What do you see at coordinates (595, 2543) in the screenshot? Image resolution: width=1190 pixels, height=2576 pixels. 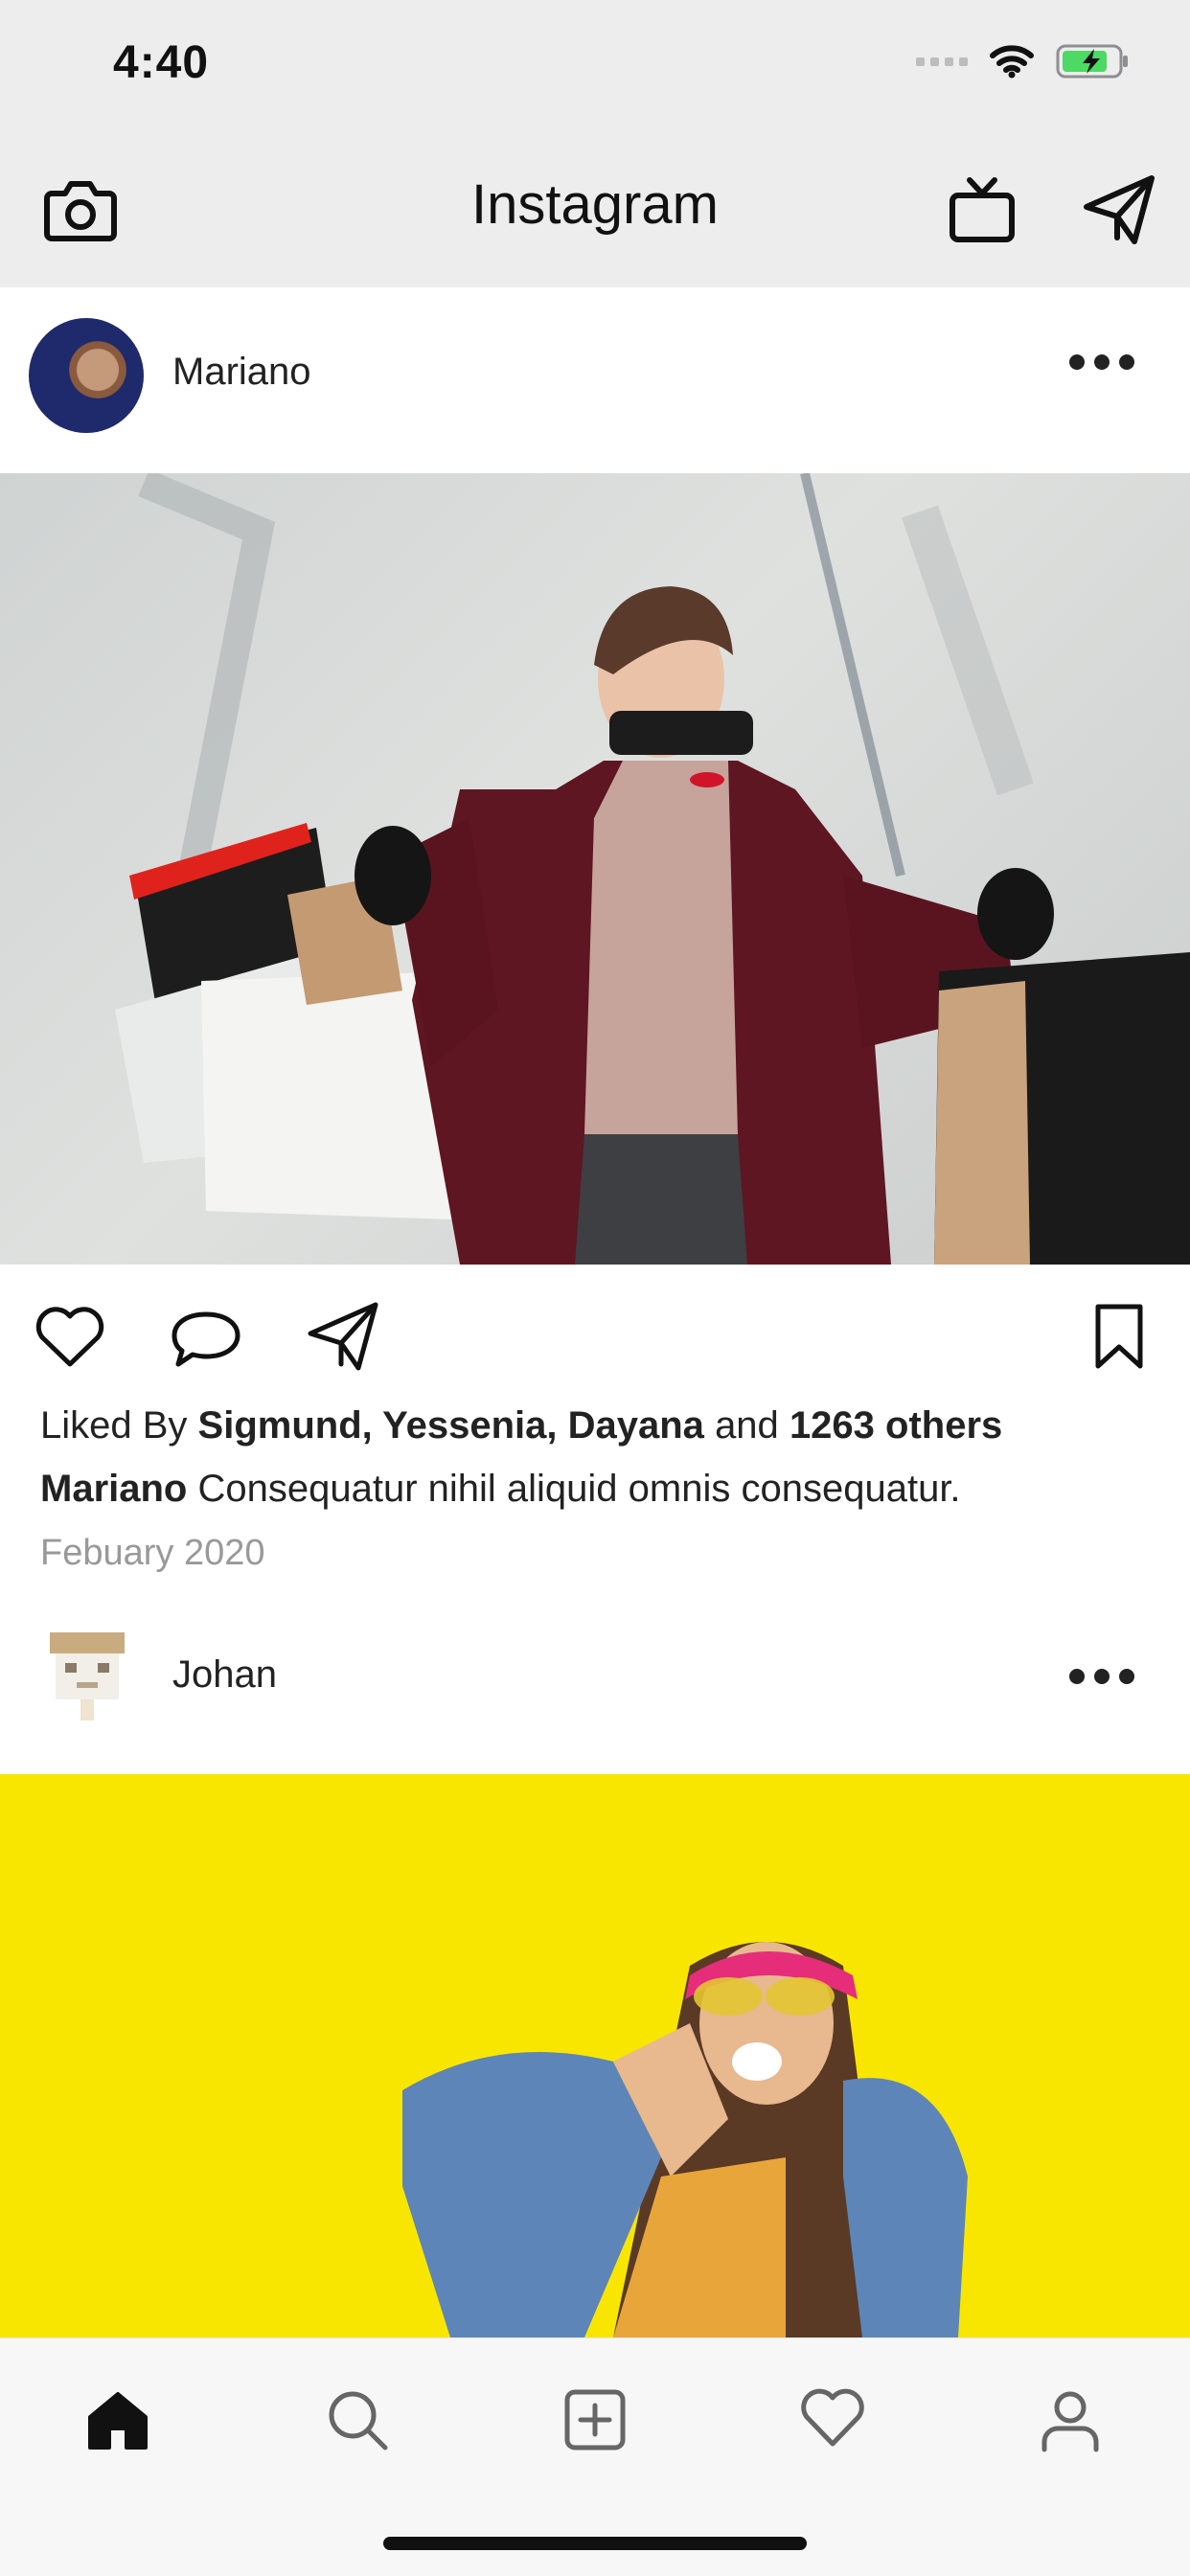 I see `home-indicator` at bounding box center [595, 2543].